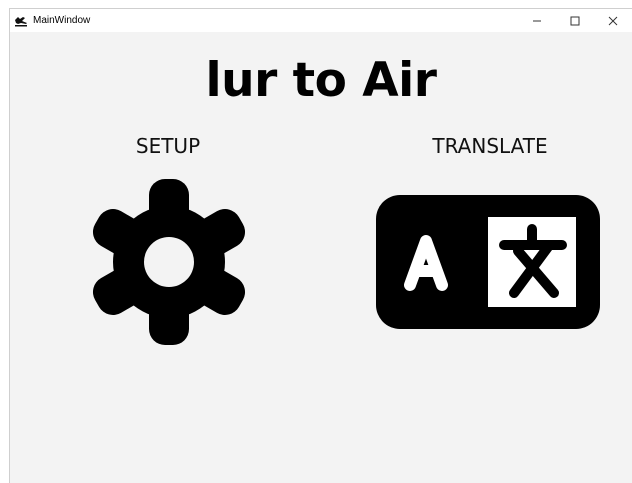 The height and width of the screenshot is (483, 632). I want to click on maximize-button, so click(575, 20).